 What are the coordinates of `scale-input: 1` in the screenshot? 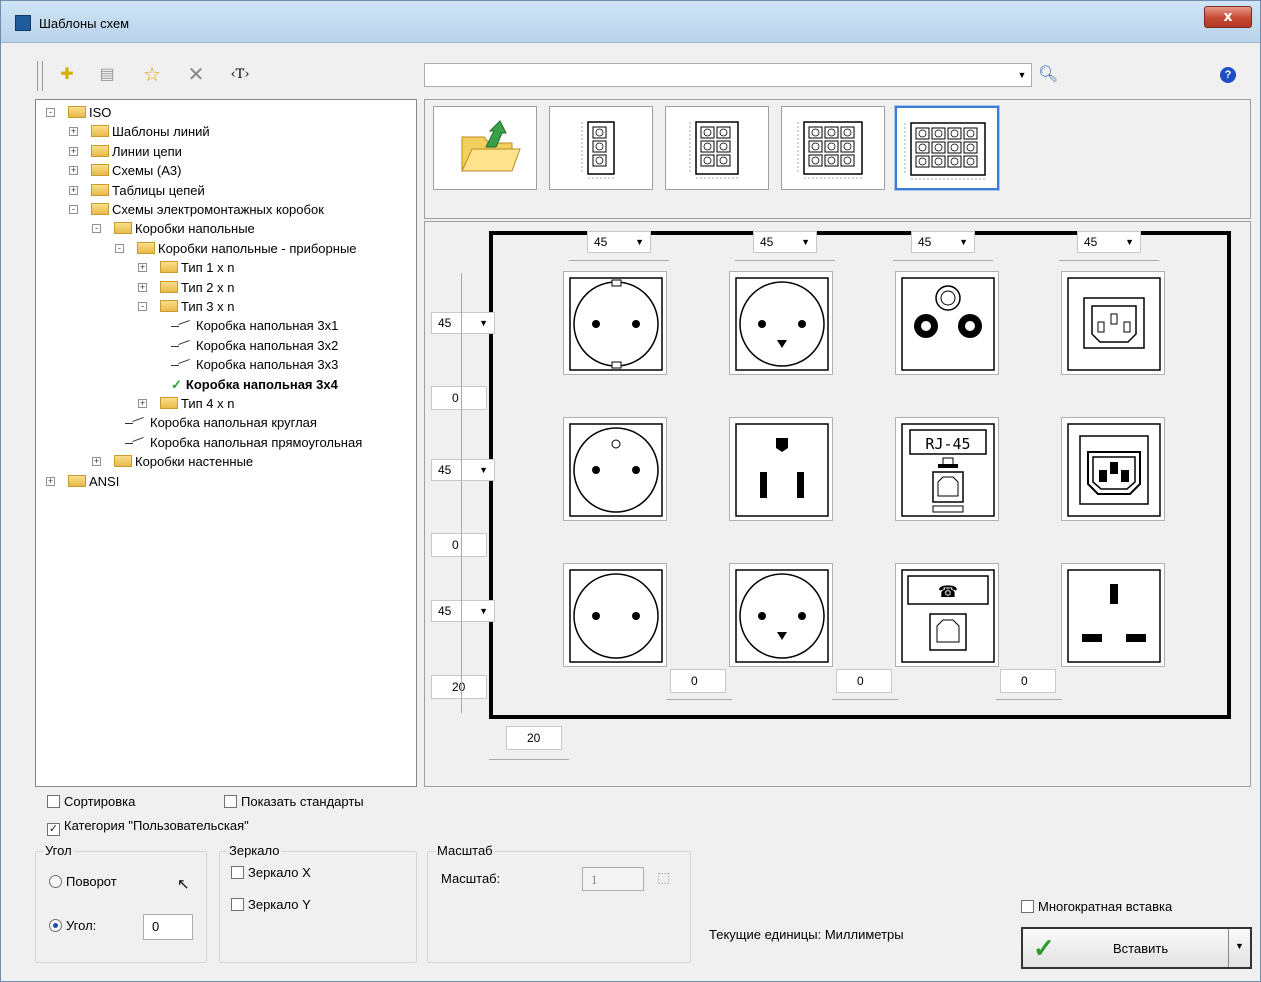 It's located at (613, 879).